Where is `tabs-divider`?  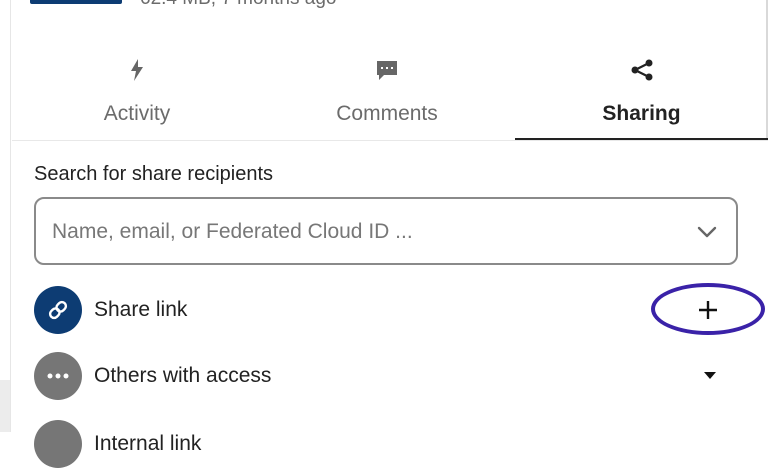
tabs-divider is located at coordinates (390, 140).